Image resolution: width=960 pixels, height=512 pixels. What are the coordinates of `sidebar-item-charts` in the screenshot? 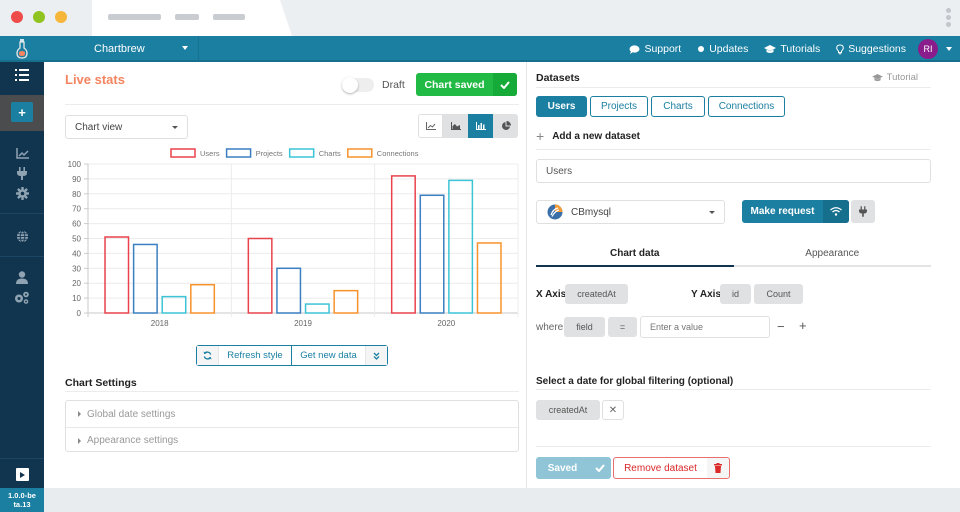 It's located at (22, 153).